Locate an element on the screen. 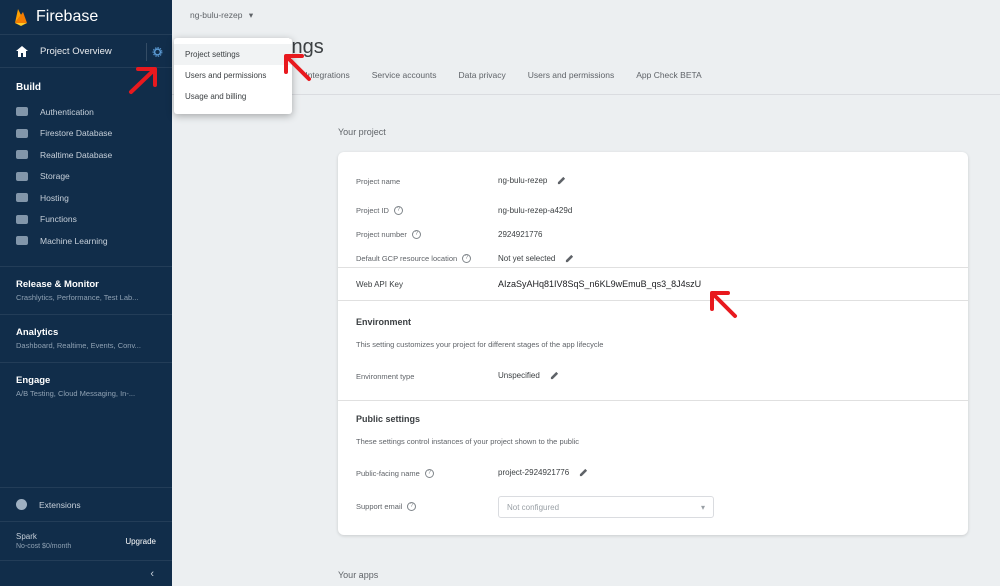 Image resolution: width=1000 pixels, height=586 pixels. tab-4: Users and permissions is located at coordinates (571, 79).